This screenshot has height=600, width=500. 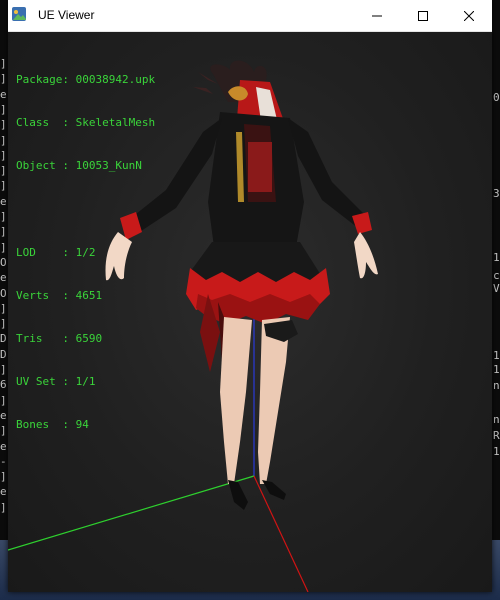 I want to click on axis-y-line, so click(x=131, y=513).